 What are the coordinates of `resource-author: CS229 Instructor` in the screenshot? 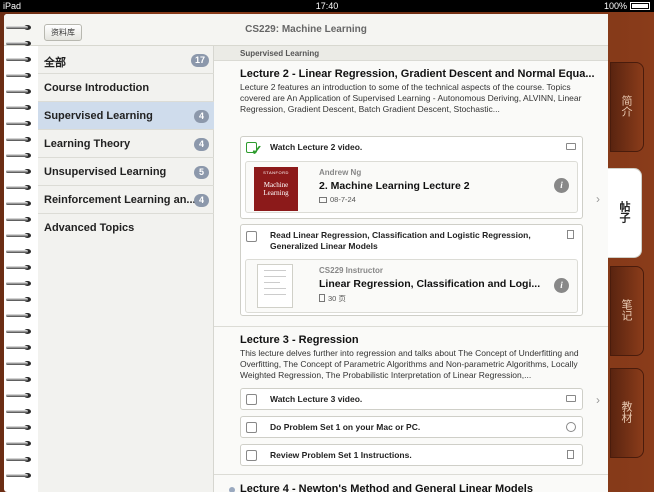 It's located at (351, 270).